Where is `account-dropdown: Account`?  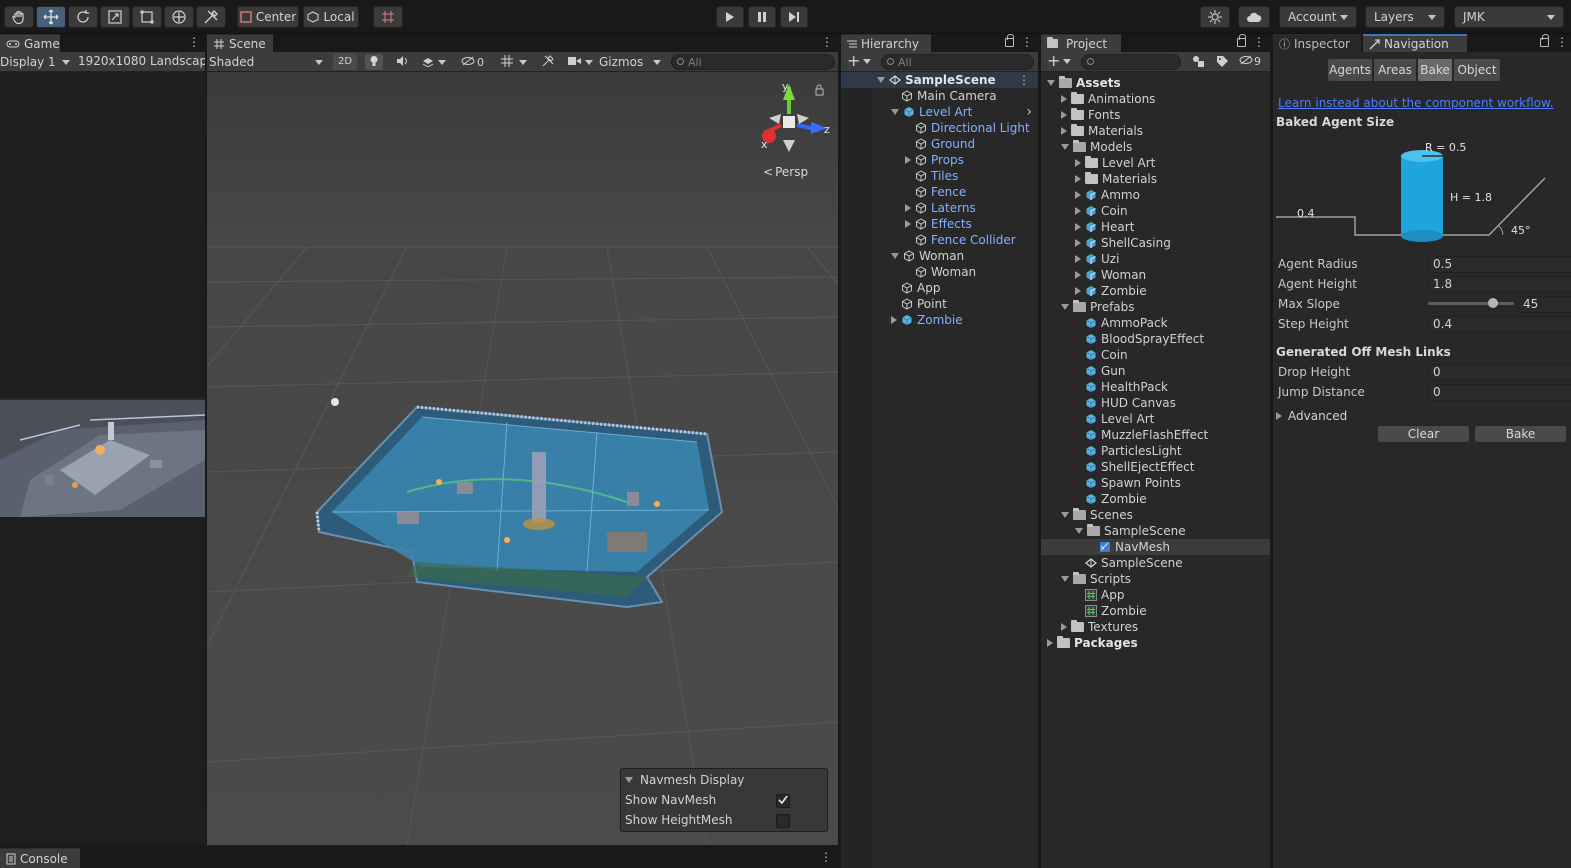 account-dropdown: Account is located at coordinates (1318, 17).